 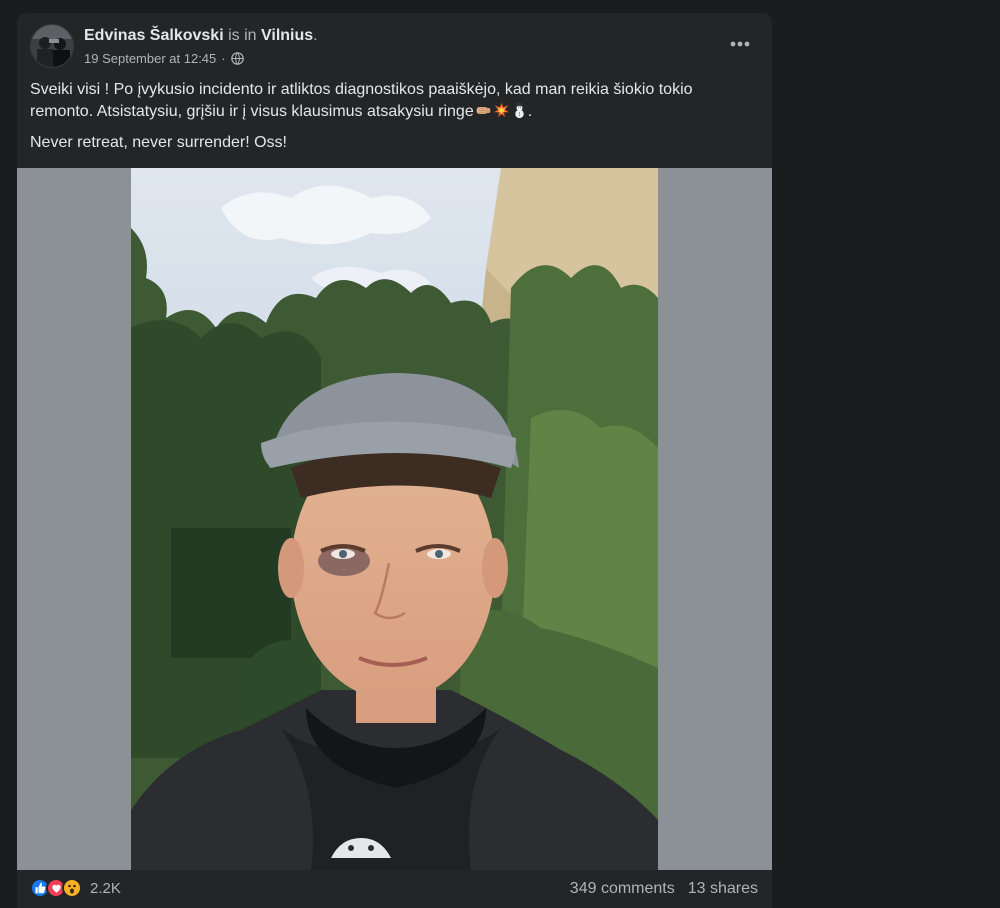 I want to click on post-footer: 2.2K 349 comments 13 shares, so click(x=394, y=889).